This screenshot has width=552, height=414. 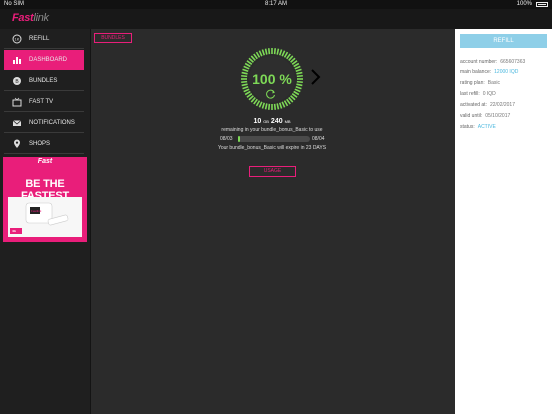 What do you see at coordinates (276, 19) in the screenshot?
I see `app-header: Fastlink` at bounding box center [276, 19].